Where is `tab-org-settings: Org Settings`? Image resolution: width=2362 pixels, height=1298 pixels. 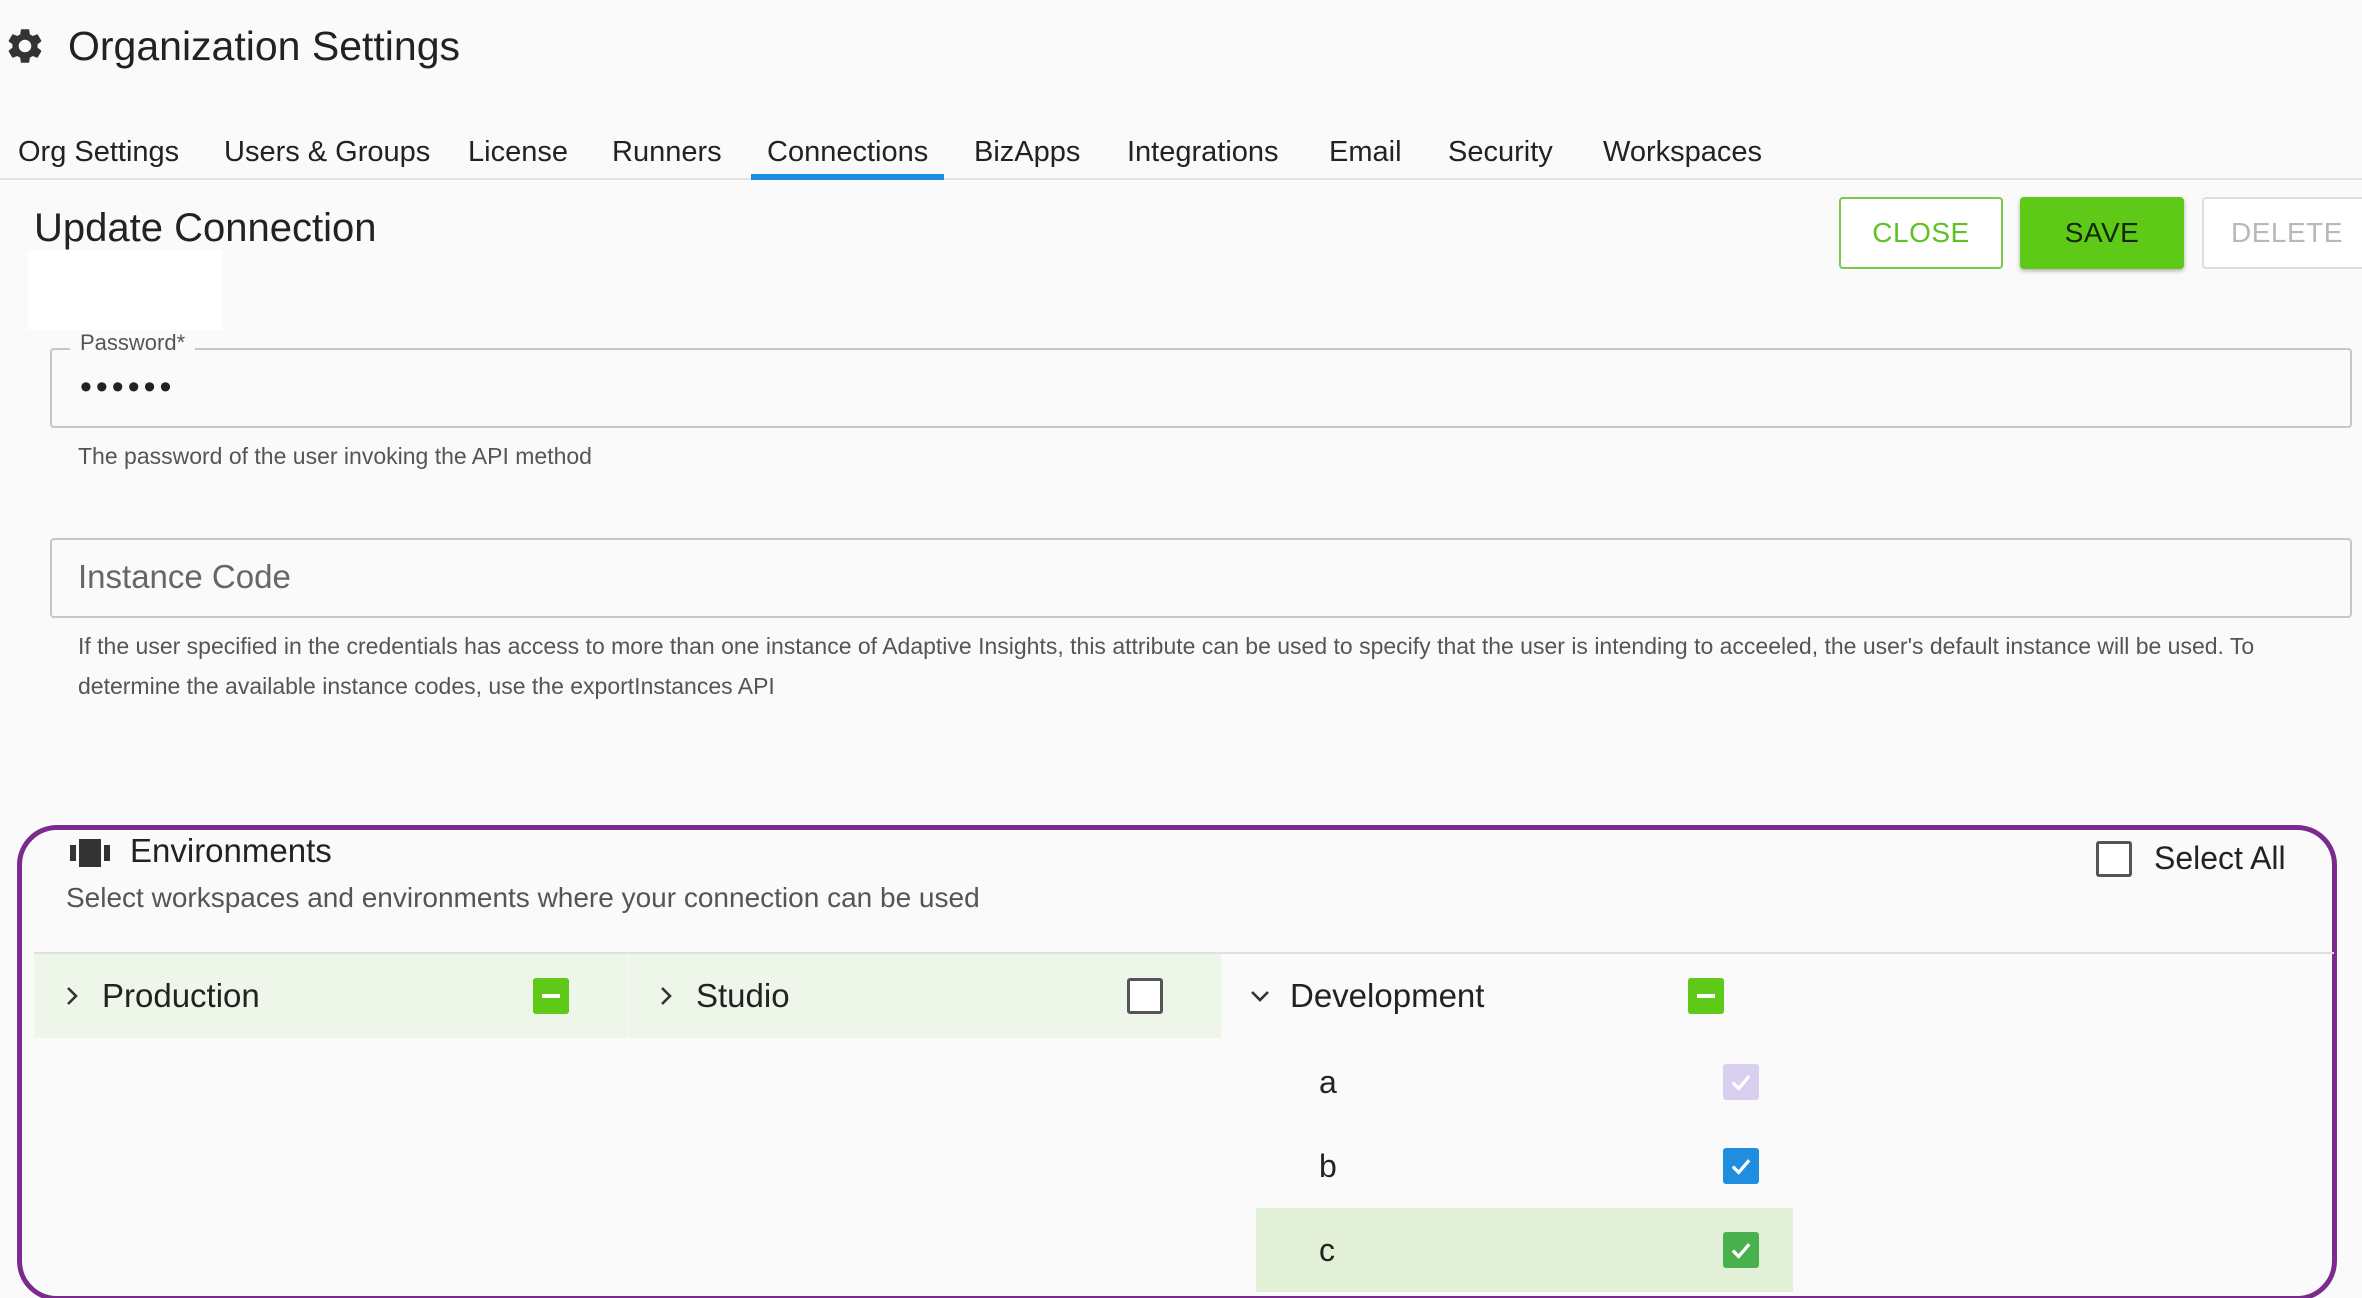 tab-org-settings: Org Settings is located at coordinates (98, 152).